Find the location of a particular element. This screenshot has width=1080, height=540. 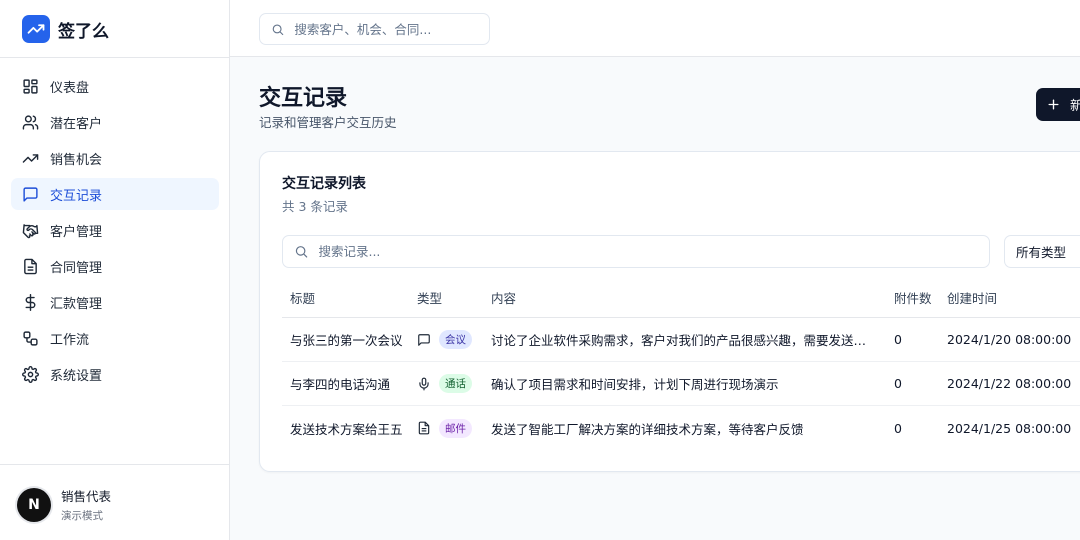

sidebar-item-label: 客户管理 is located at coordinates (76, 232).